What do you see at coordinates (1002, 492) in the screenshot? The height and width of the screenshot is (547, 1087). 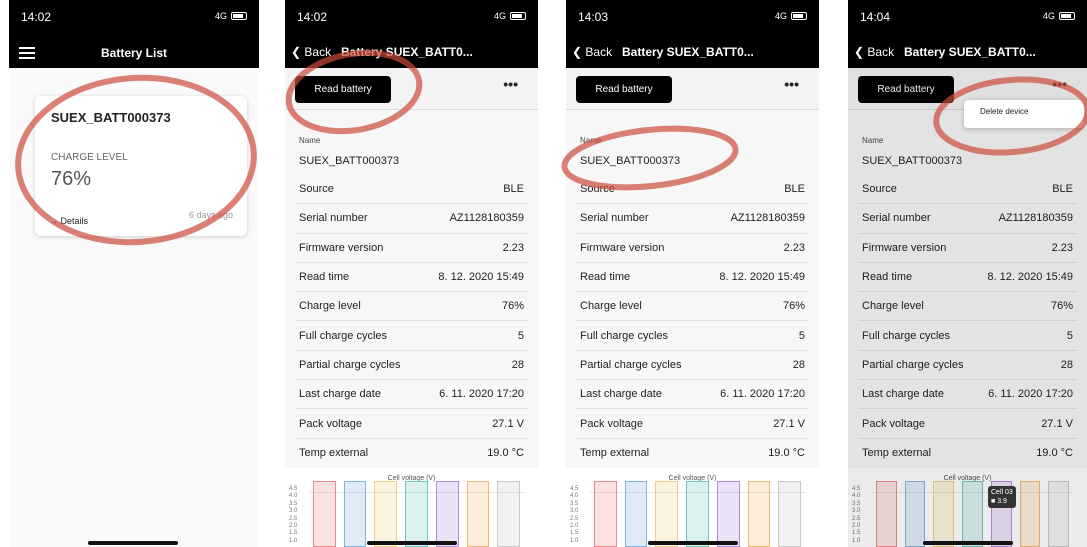 I see `tooltip-title: Cell 03` at bounding box center [1002, 492].